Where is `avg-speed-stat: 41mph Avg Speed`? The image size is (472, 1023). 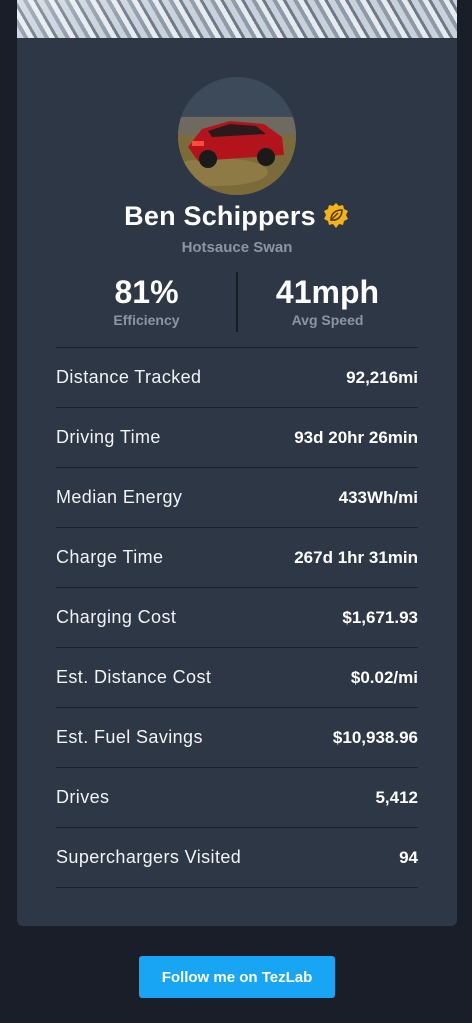 avg-speed-stat: 41mph Avg Speed is located at coordinates (327, 300).